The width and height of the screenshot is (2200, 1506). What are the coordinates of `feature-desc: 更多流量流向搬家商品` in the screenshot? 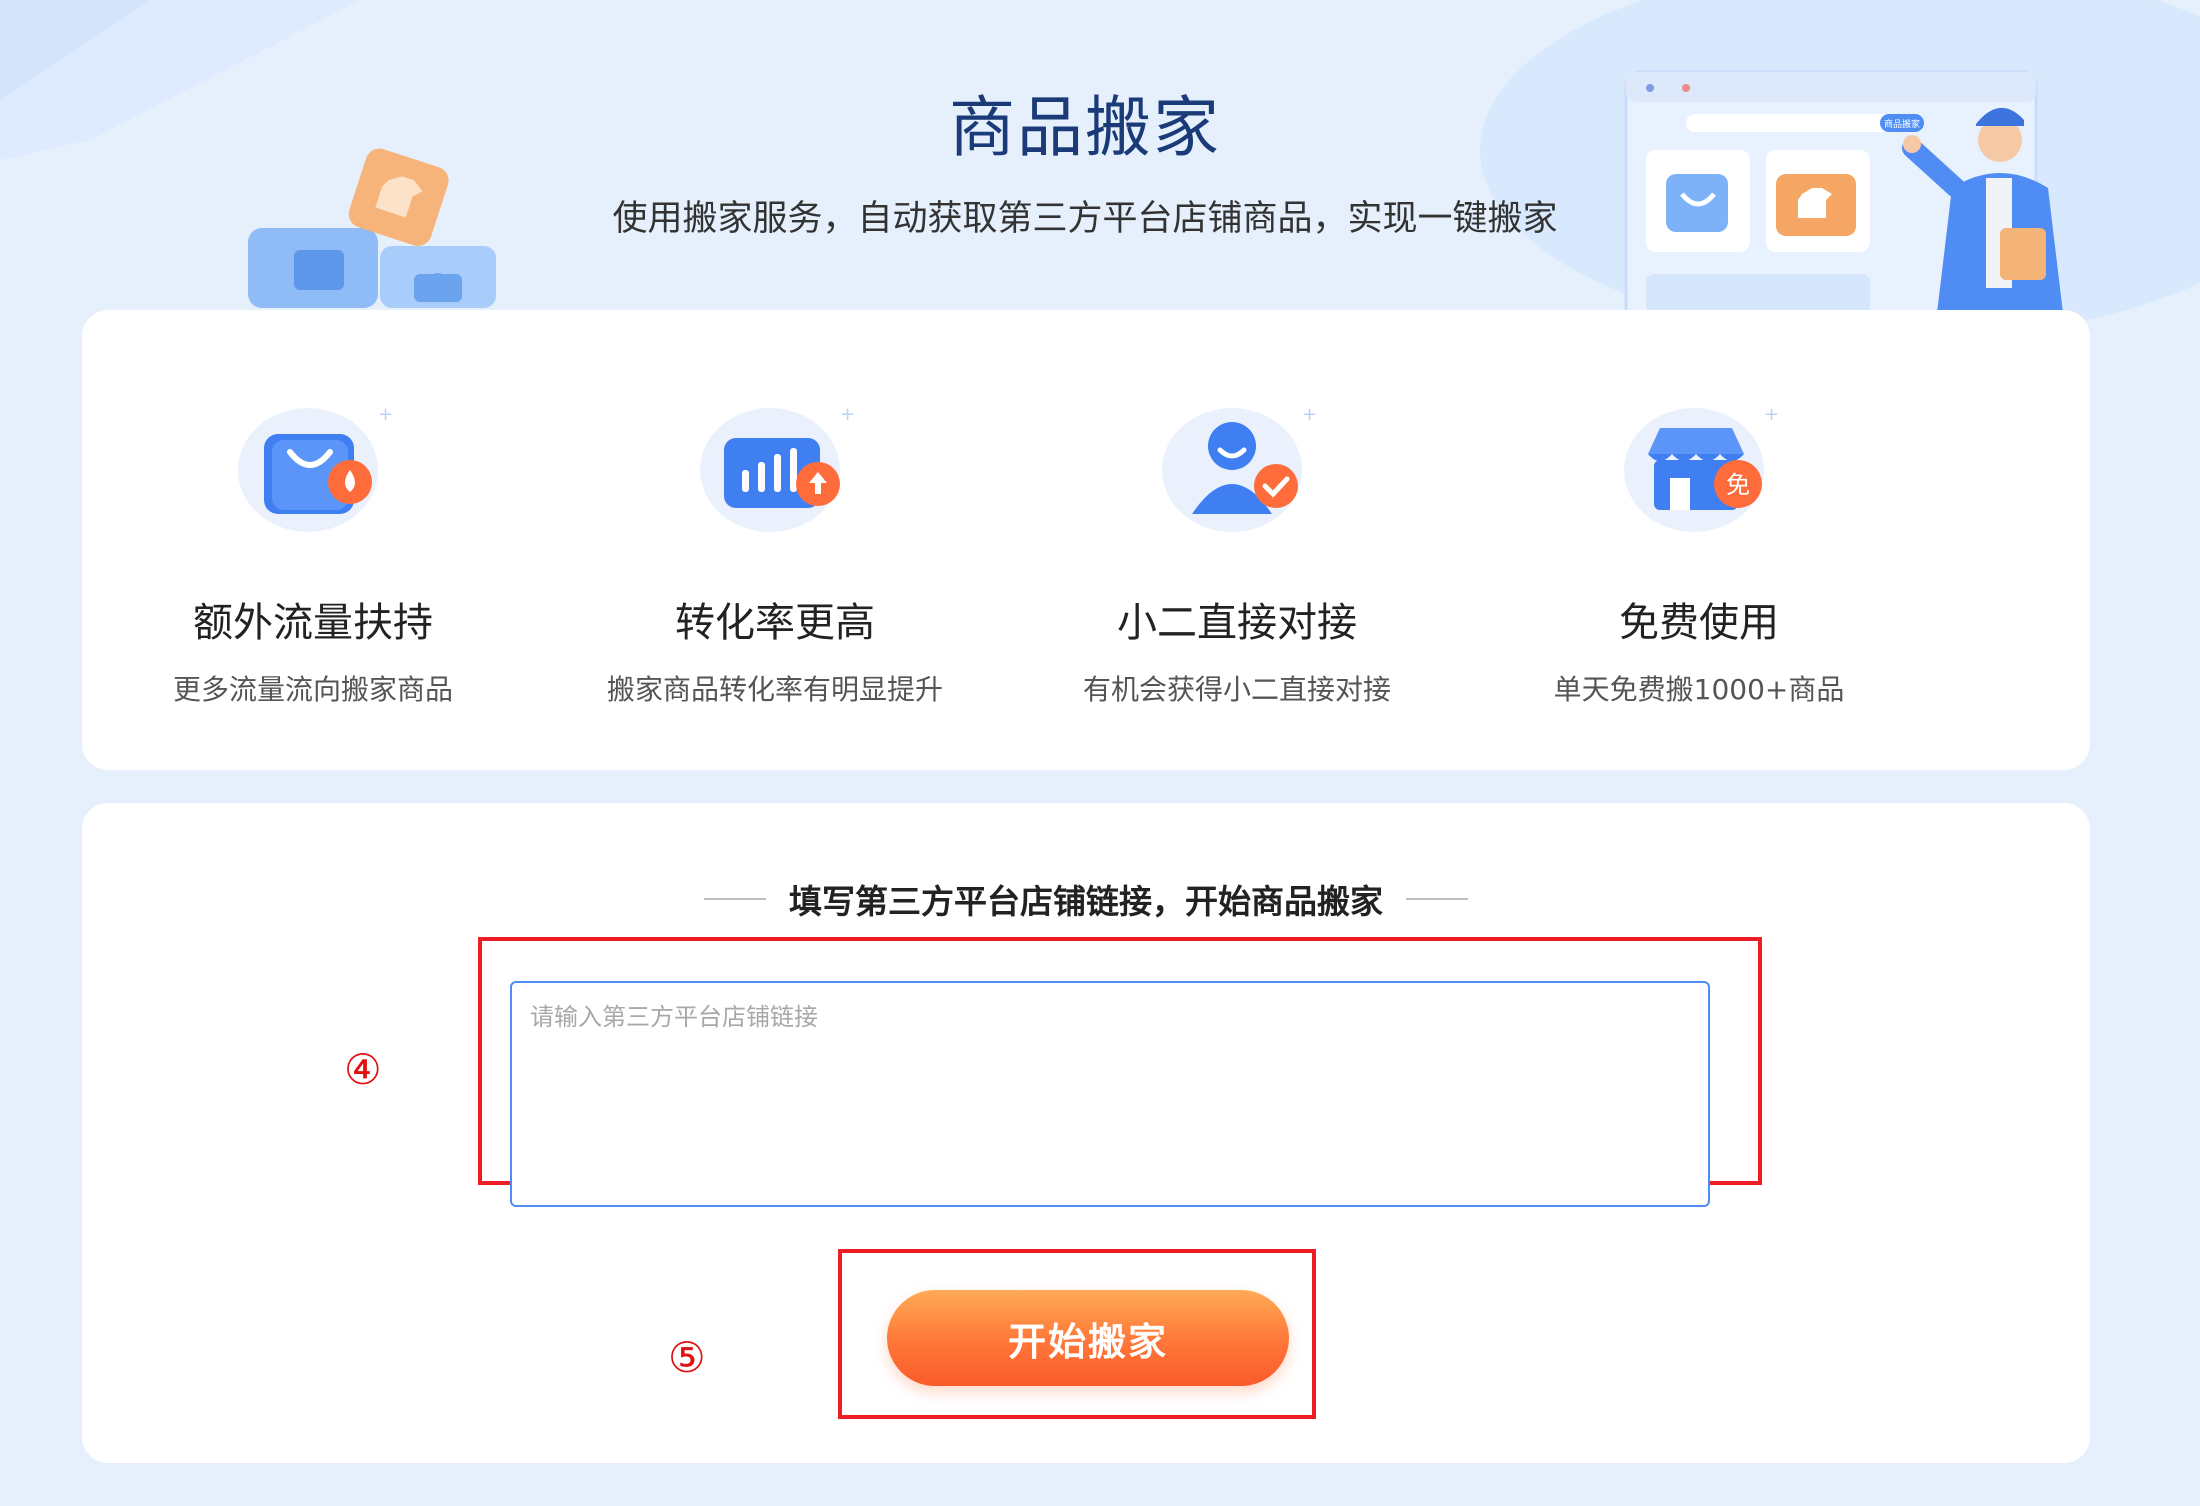 It's located at (312, 689).